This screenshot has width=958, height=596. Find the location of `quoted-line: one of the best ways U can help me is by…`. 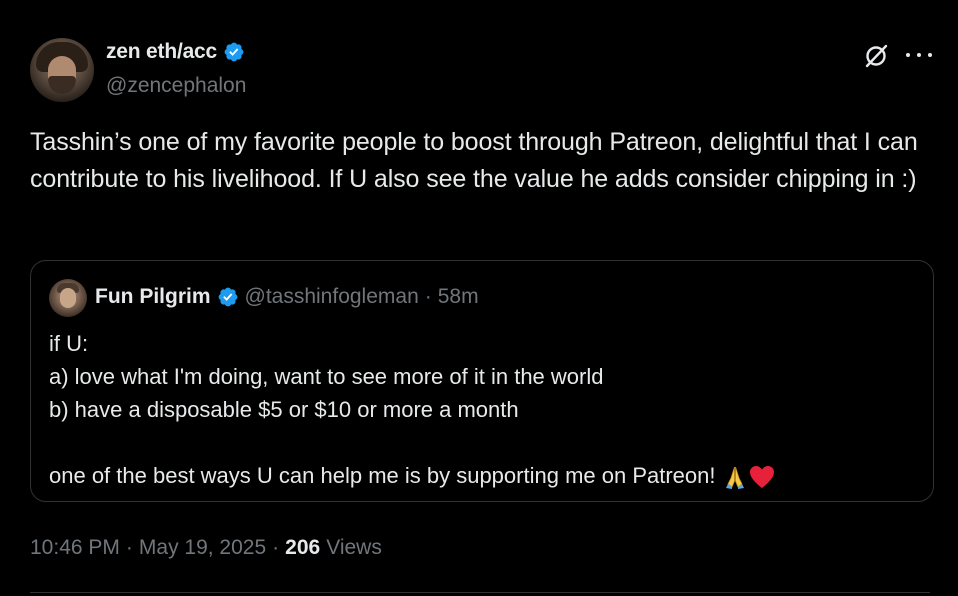

quoted-line: one of the best ways U can help me is by… is located at coordinates (382, 475).